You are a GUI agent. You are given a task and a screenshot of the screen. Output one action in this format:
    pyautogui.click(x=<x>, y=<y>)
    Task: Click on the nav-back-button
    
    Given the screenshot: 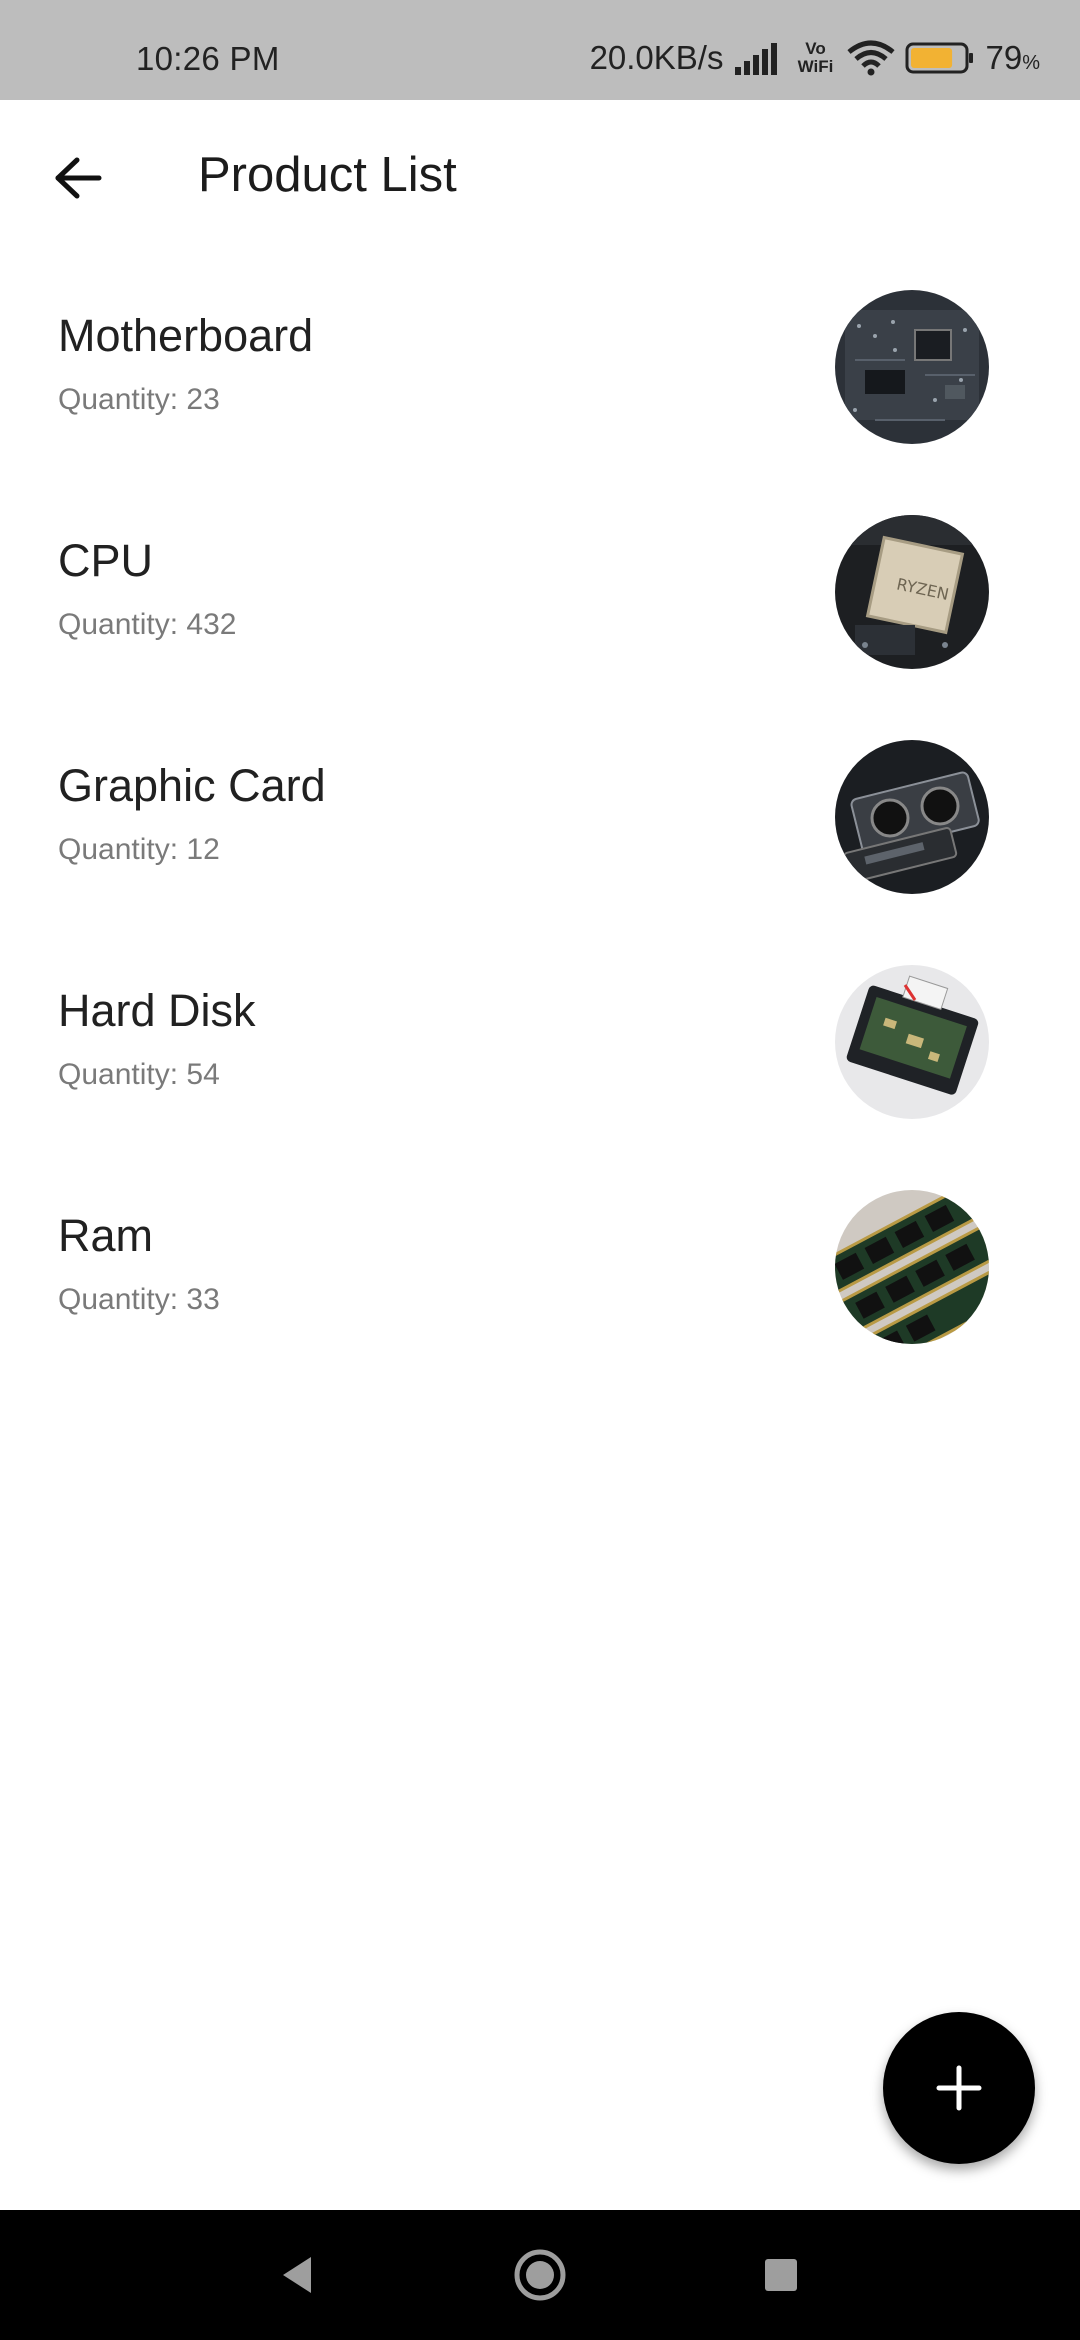 What is the action you would take?
    pyautogui.click(x=297, y=2275)
    